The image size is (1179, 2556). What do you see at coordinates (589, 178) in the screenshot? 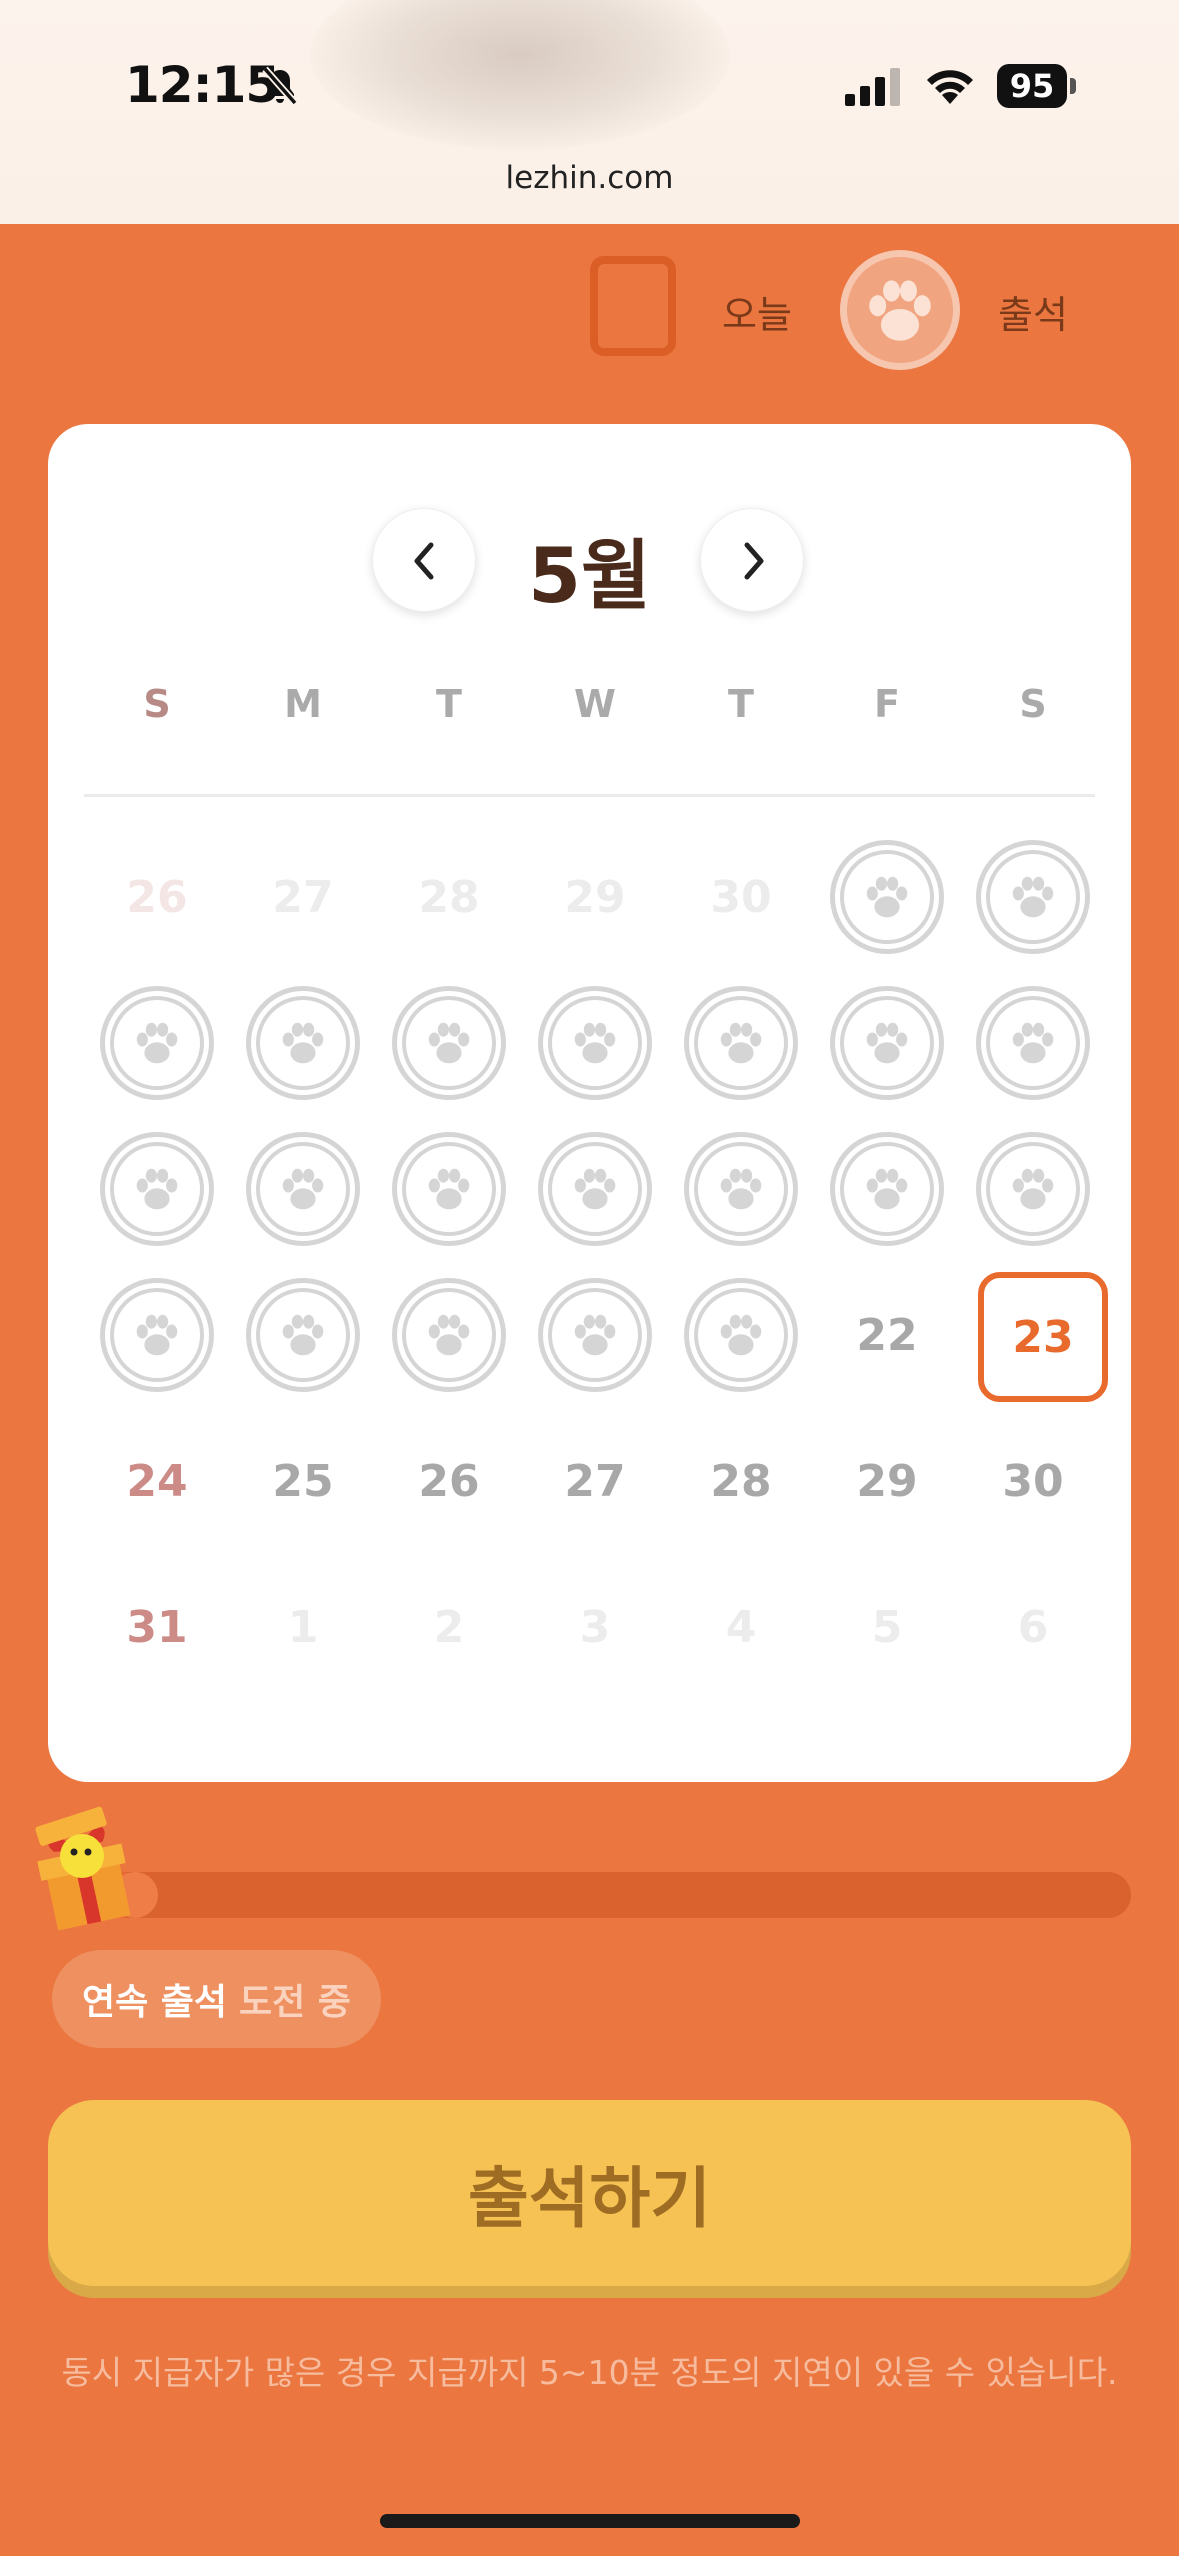
I see `url-bar: lezhin.com` at bounding box center [589, 178].